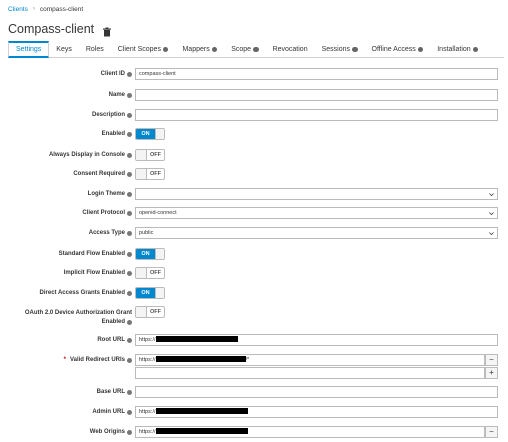  I want to click on tab-installation: Installation, so click(457, 49).